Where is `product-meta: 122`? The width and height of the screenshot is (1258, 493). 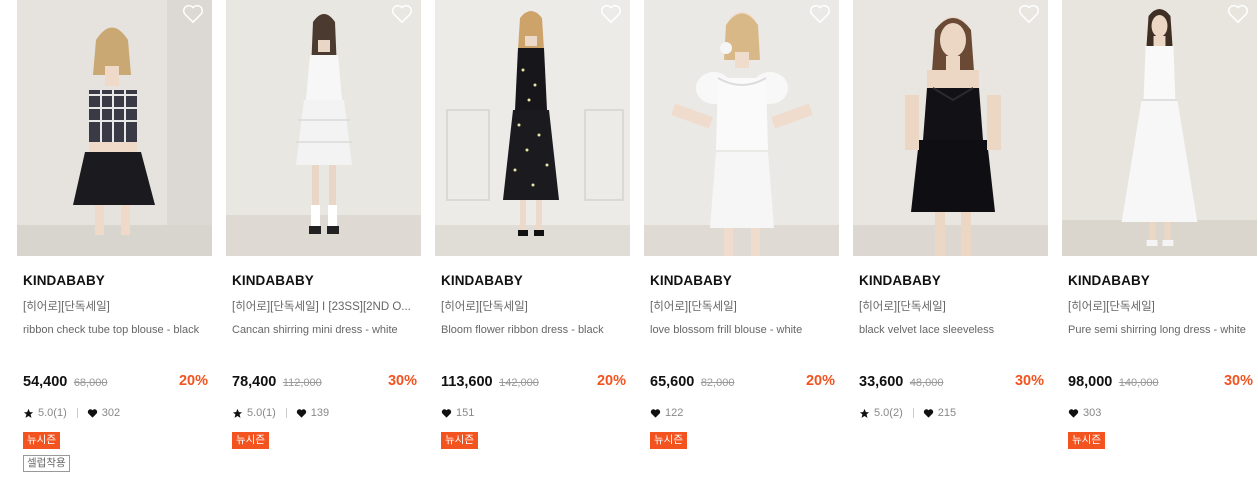 product-meta: 122 is located at coordinates (666, 413).